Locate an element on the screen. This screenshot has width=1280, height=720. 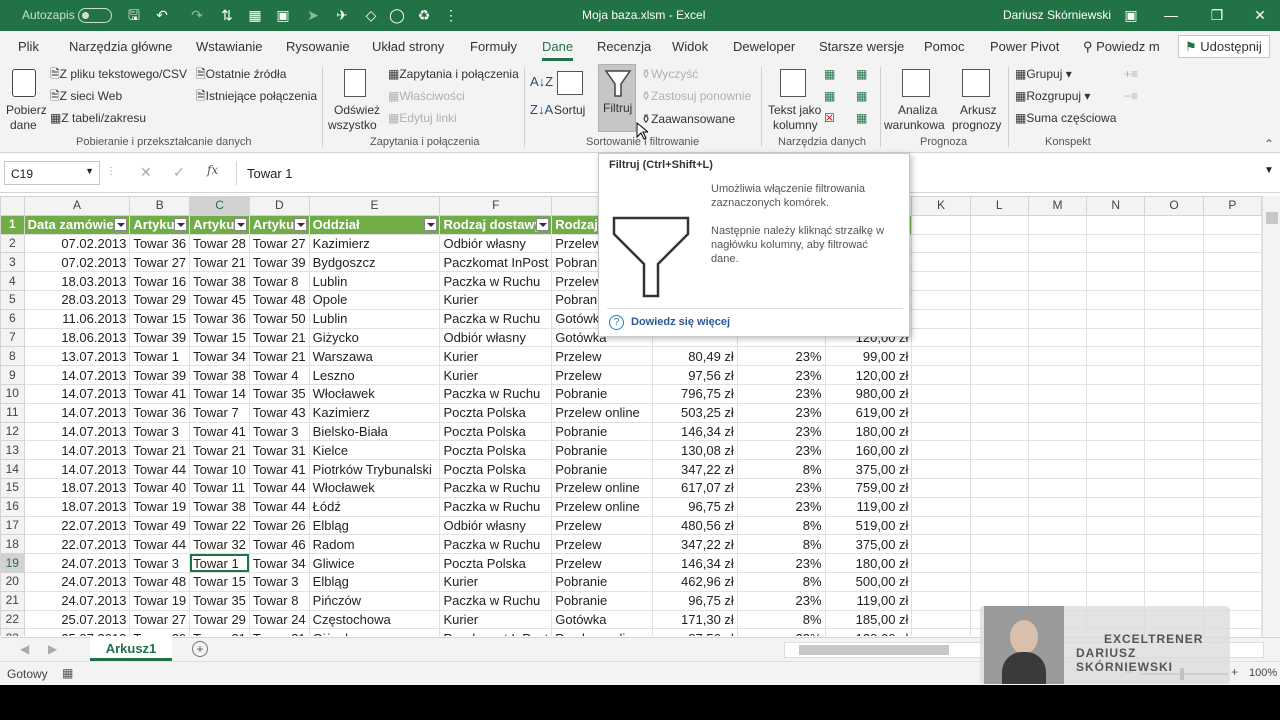
cell: Leszno is located at coordinates (374, 375).